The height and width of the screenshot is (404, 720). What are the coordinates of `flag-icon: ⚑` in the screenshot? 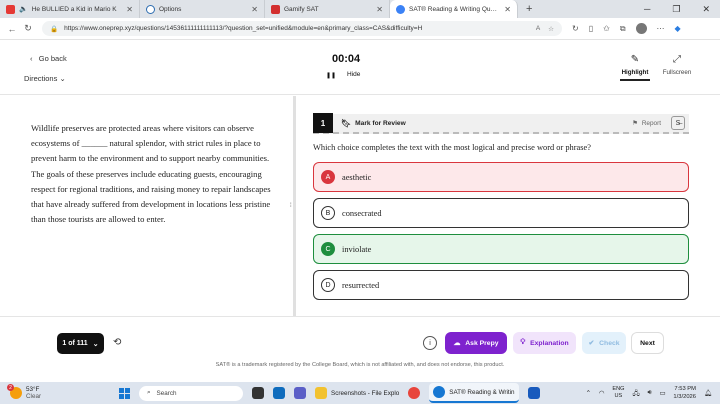 It's located at (635, 123).